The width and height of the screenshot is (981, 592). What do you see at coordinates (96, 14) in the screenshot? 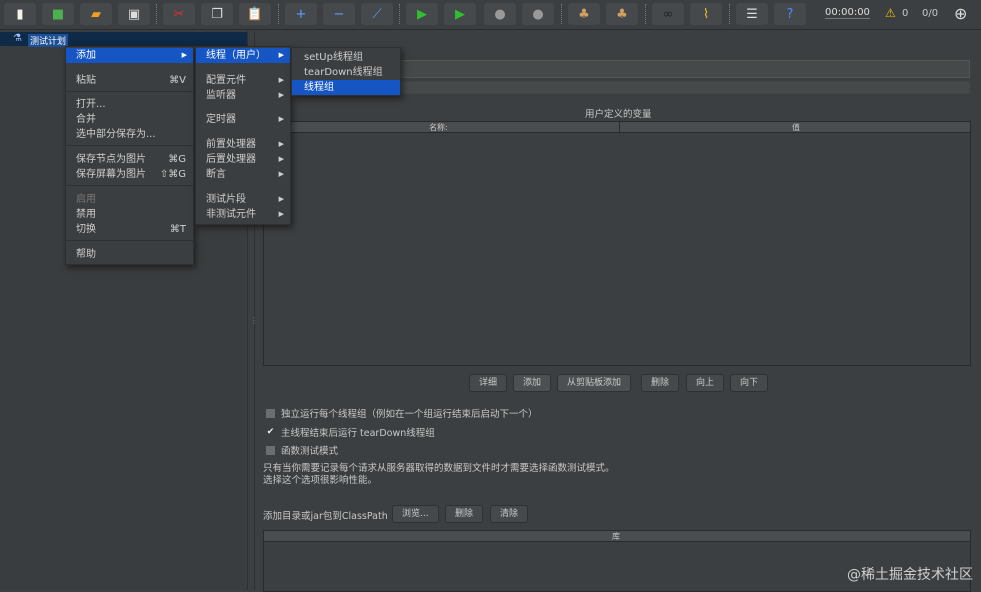
I see `open-icon: ▰` at bounding box center [96, 14].